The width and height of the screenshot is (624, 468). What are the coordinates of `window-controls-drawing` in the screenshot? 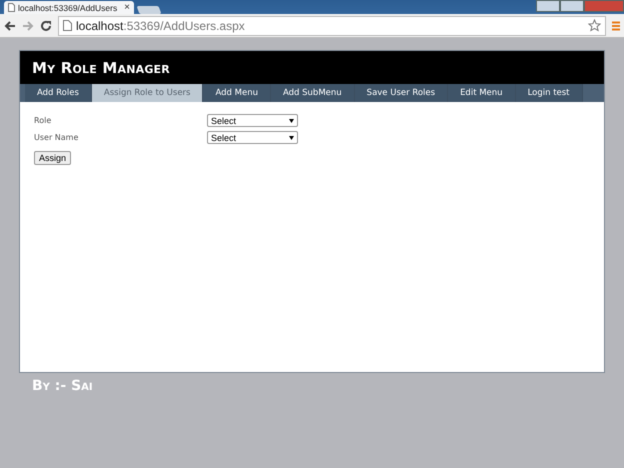 It's located at (580, 6).